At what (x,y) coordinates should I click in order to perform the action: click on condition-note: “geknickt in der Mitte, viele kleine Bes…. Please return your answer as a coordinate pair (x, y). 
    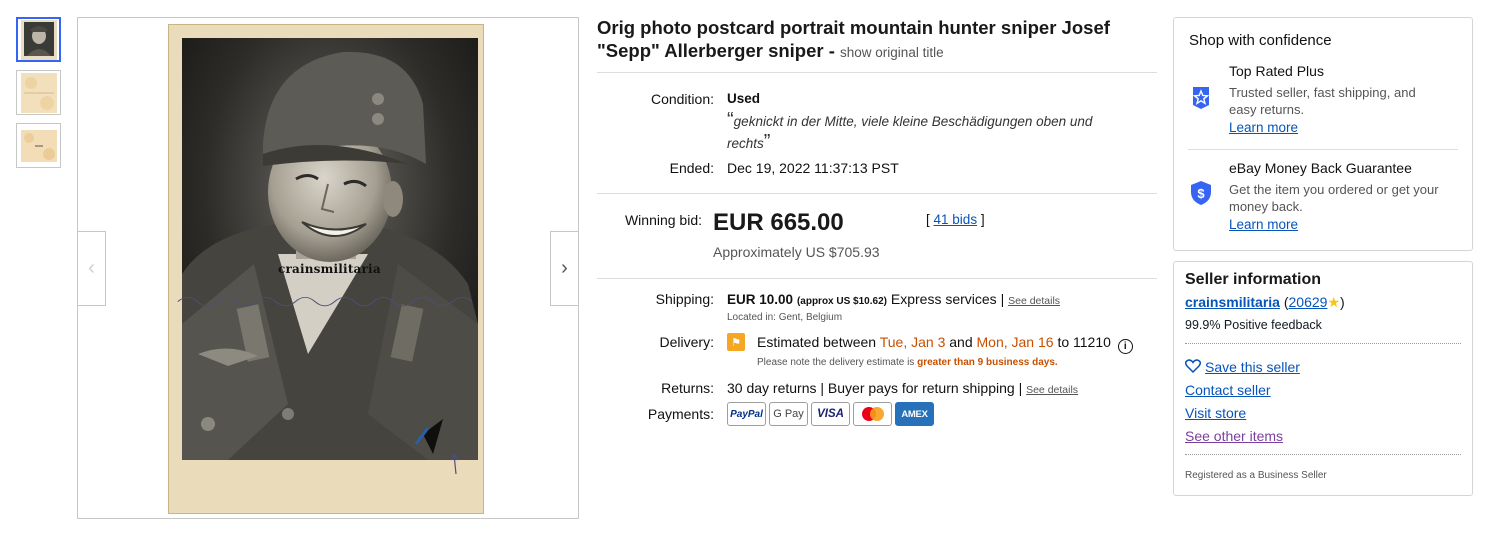
    Looking at the image, I should click on (927, 132).